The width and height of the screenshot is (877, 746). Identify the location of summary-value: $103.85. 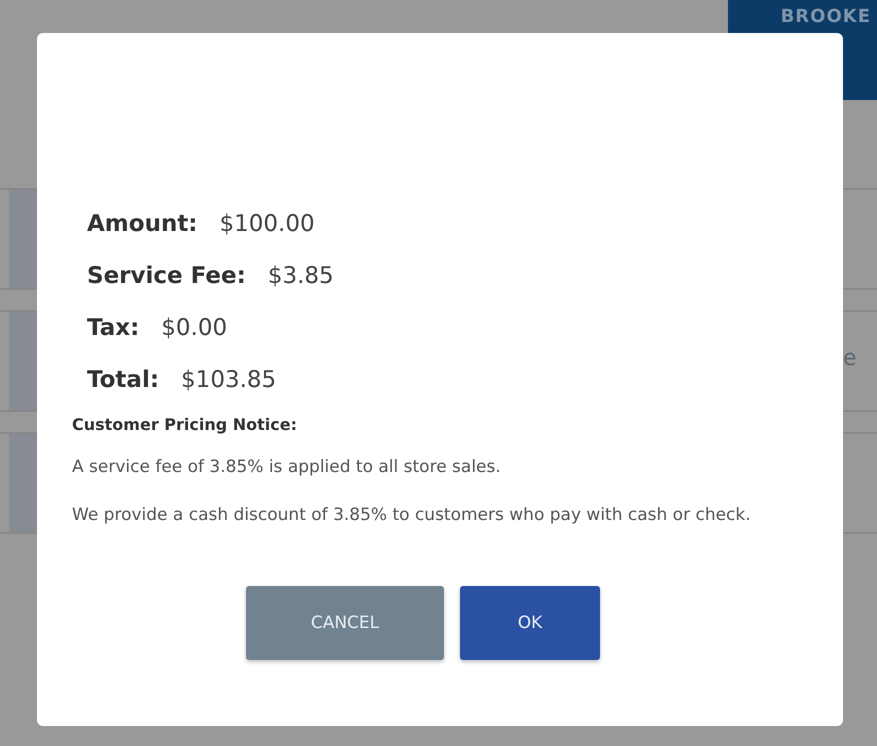
(228, 380).